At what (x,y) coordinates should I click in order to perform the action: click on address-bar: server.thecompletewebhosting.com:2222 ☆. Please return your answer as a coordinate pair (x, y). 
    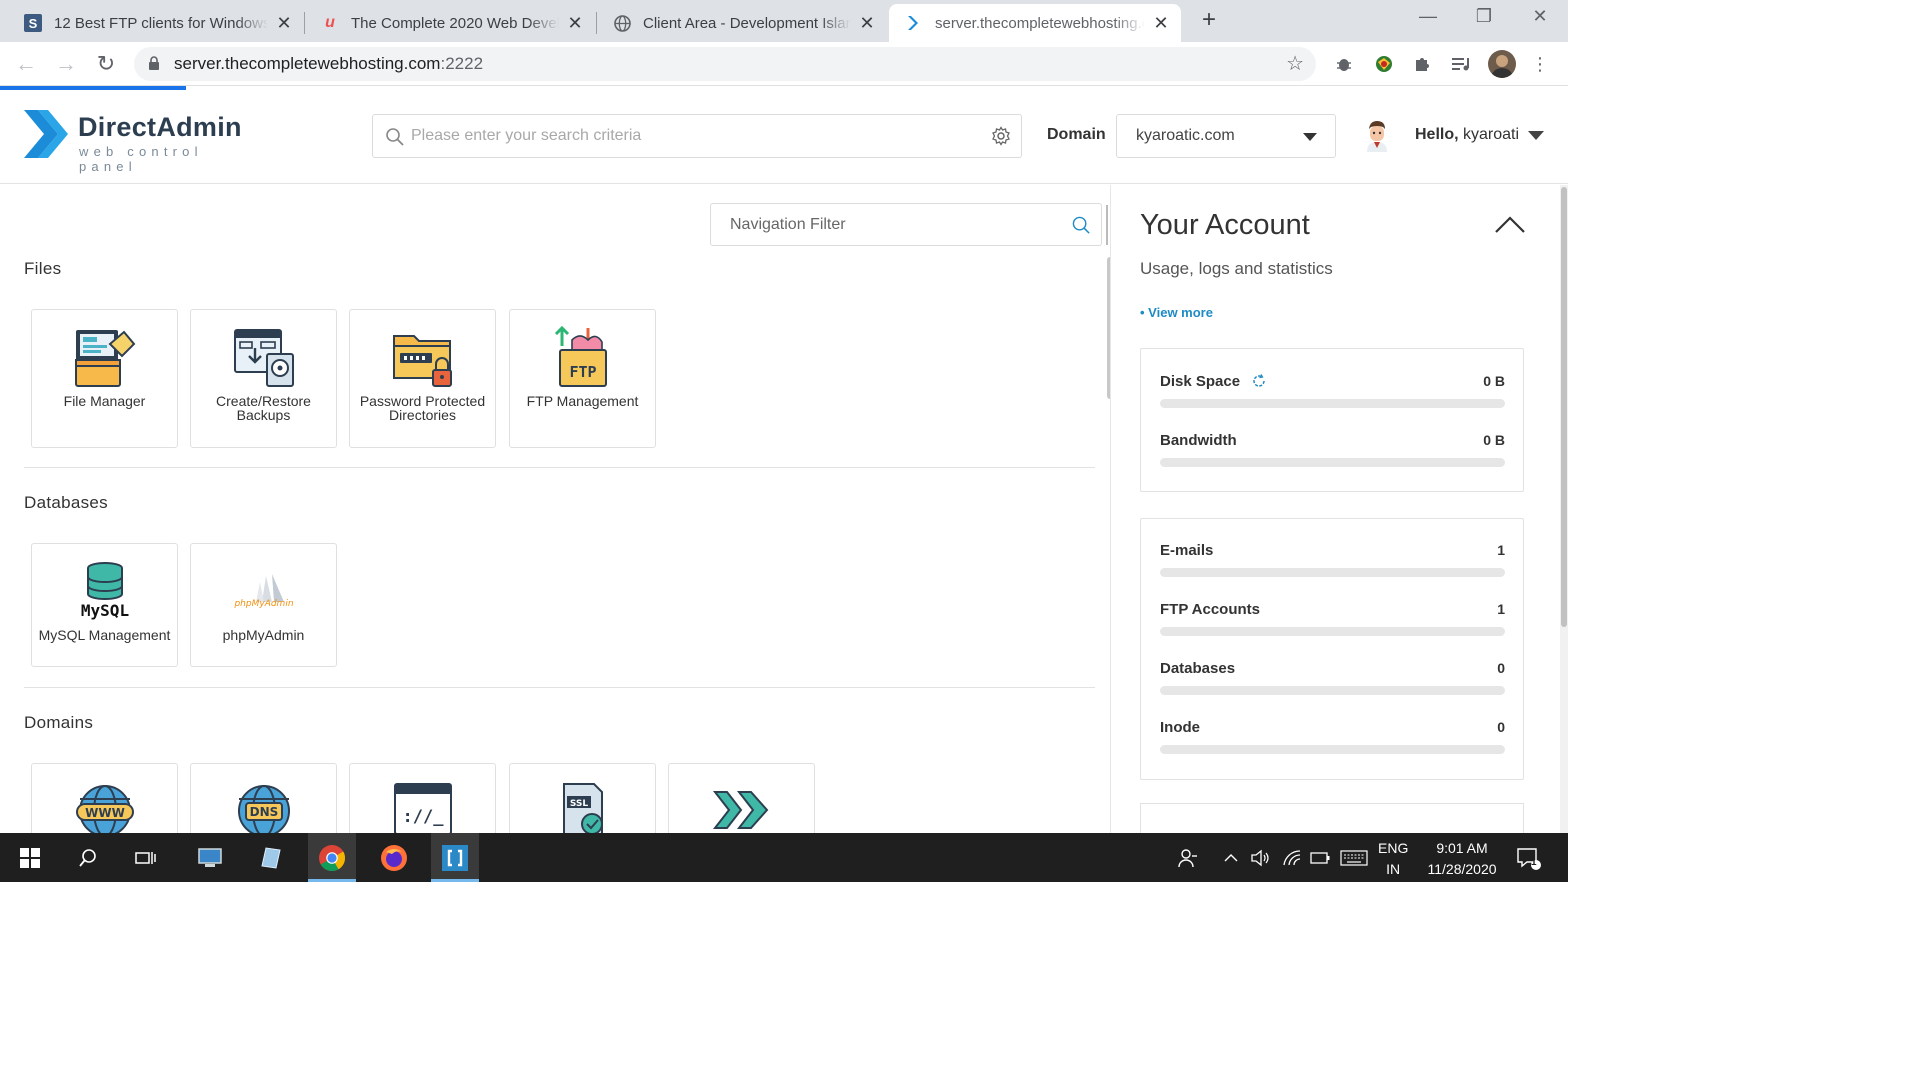
    Looking at the image, I should click on (725, 64).